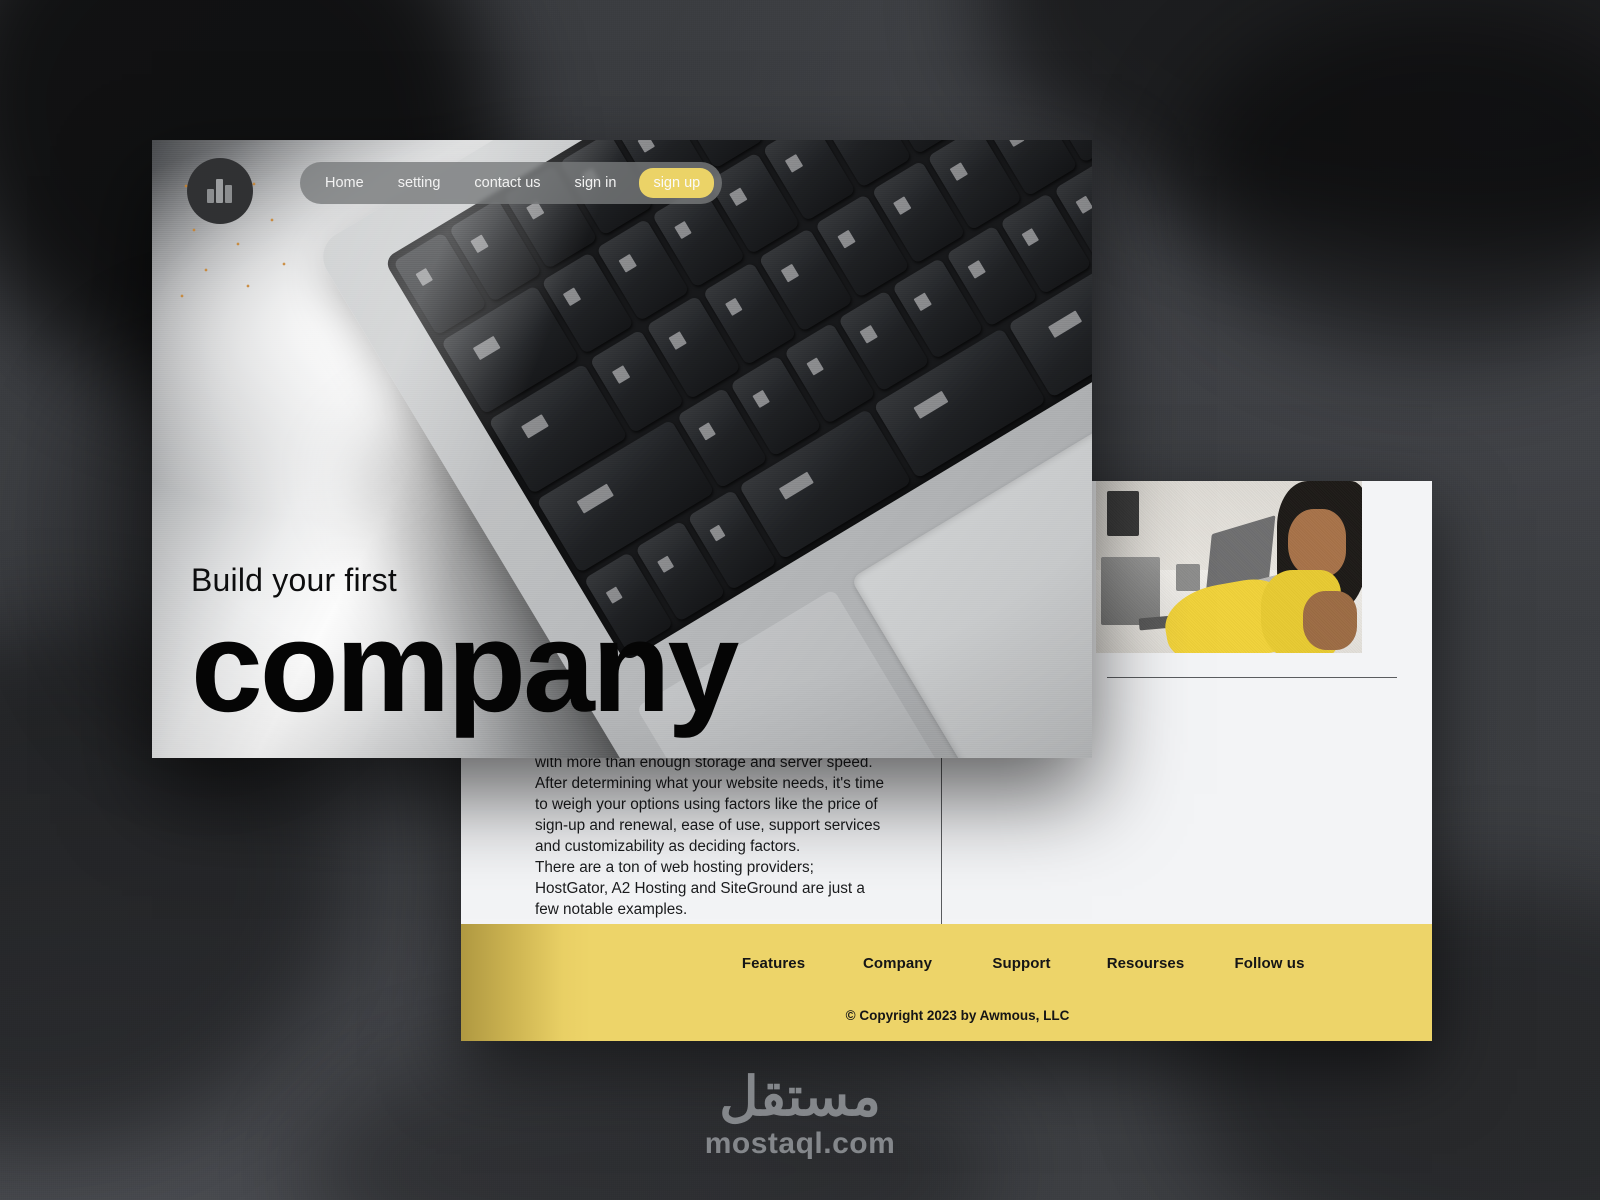 This screenshot has height=1200, width=1600. What do you see at coordinates (800, 1097) in the screenshot?
I see `watermark-arabic: مستقل` at bounding box center [800, 1097].